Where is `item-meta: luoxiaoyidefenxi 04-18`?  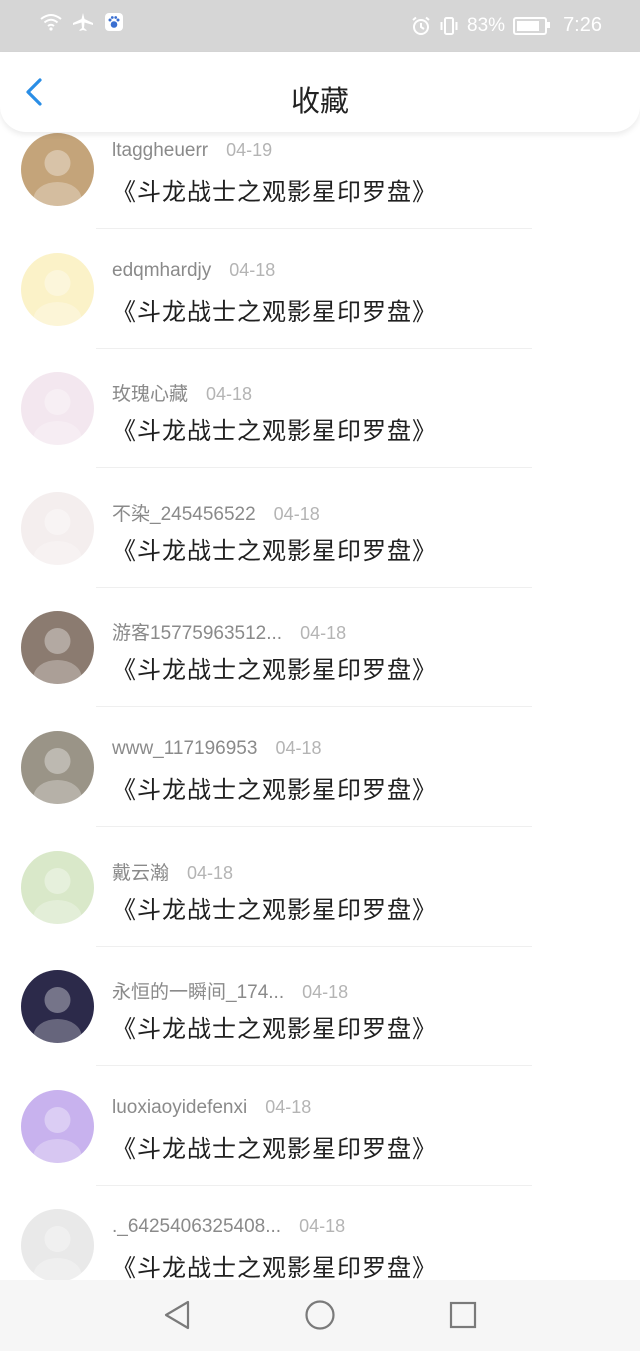
item-meta: luoxiaoyidefenxi 04-18 is located at coordinates (211, 1108).